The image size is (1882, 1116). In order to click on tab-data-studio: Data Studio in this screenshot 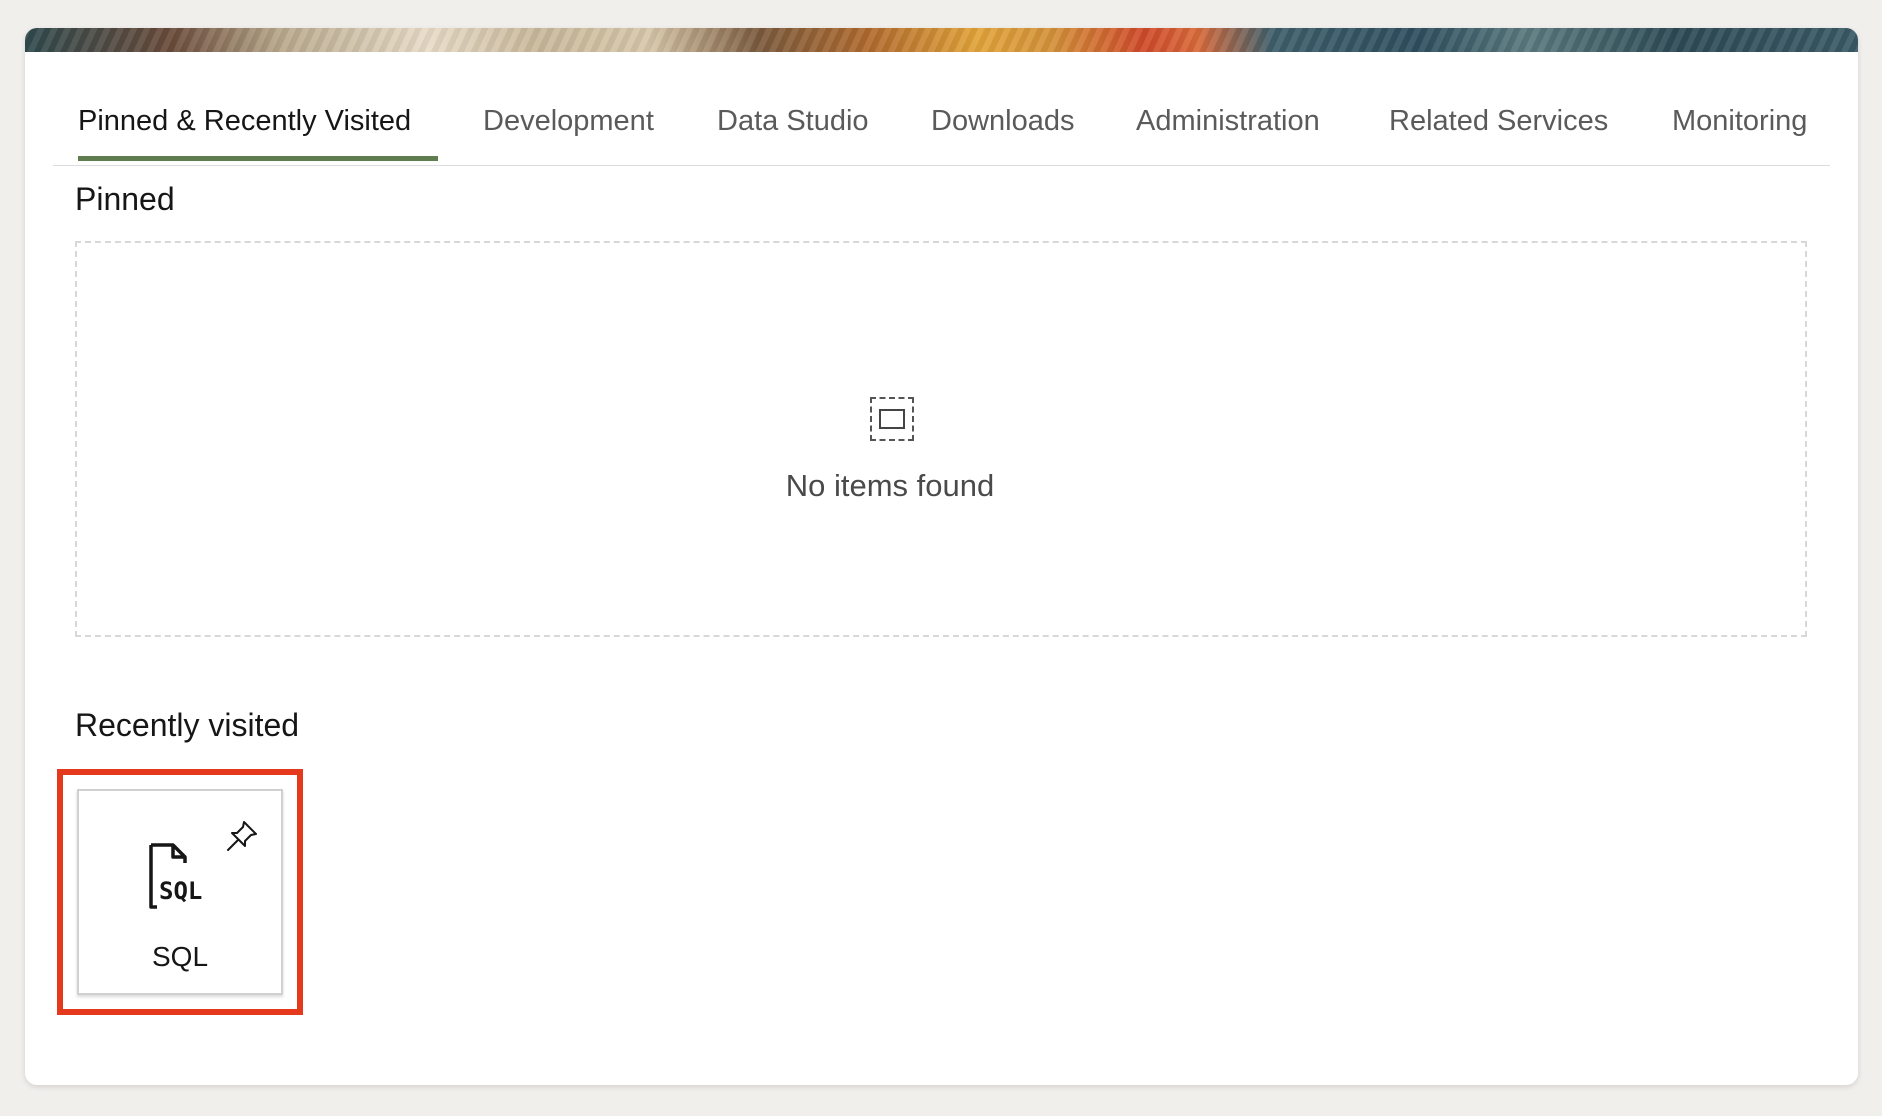, I will do `click(793, 121)`.